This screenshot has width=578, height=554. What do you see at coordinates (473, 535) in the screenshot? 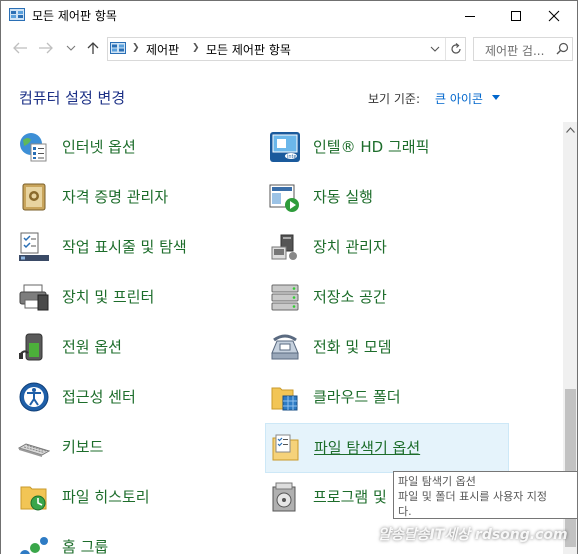
I see `watermark: 얄송달송IT세상 rdsong.com` at bounding box center [473, 535].